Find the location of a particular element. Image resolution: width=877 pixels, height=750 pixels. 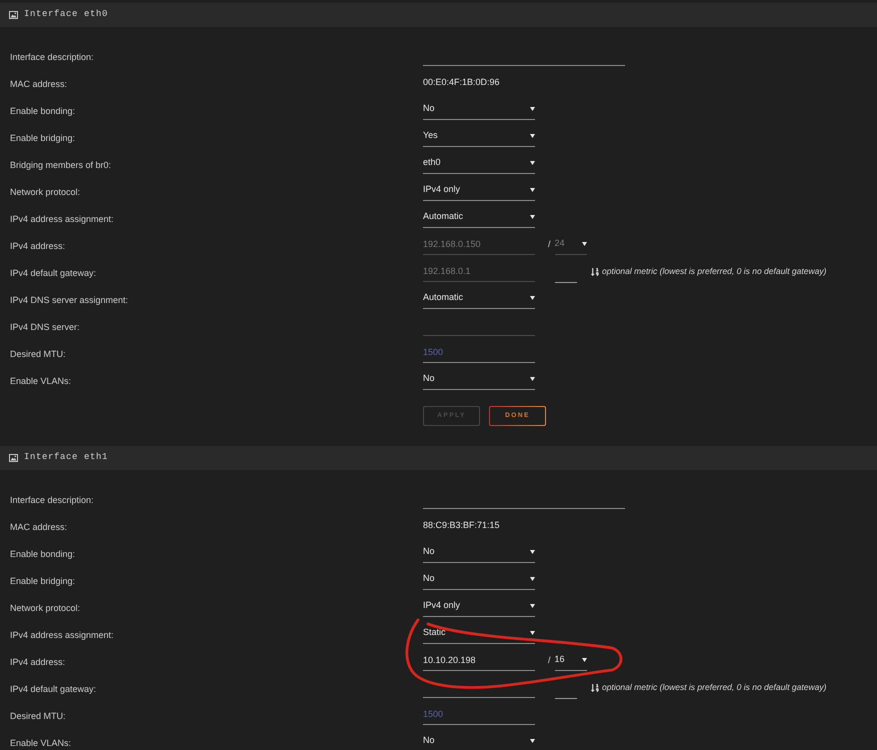

panel-title: Interface eth0 is located at coordinates (66, 15).